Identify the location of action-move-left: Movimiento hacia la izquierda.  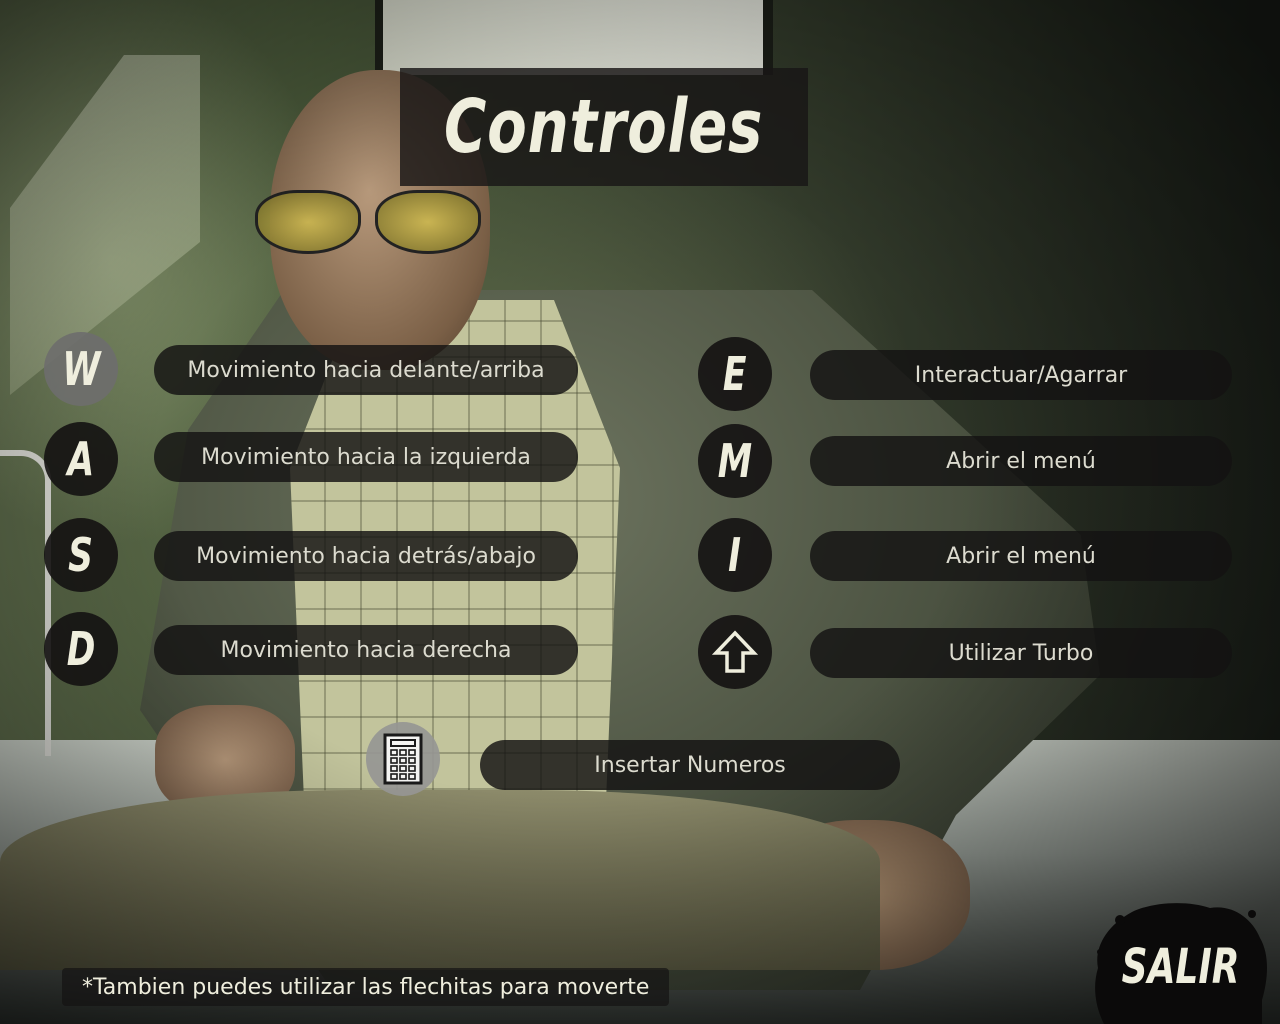
(366, 457).